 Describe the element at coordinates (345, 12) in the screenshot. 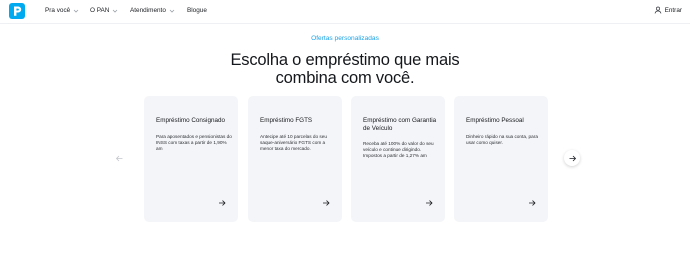

I see `top-navigation: Pra você O PAN Atendimento Blogue Entrar` at that location.